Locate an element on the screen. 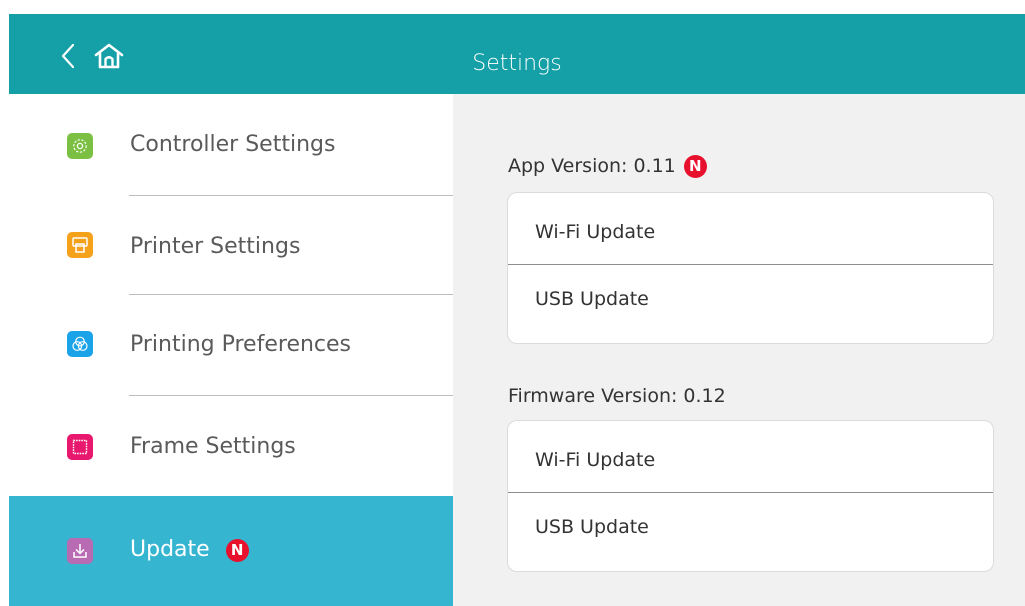 The image size is (1025, 606). sidebar-item-frame-settings: Frame Settings is located at coordinates (231, 446).